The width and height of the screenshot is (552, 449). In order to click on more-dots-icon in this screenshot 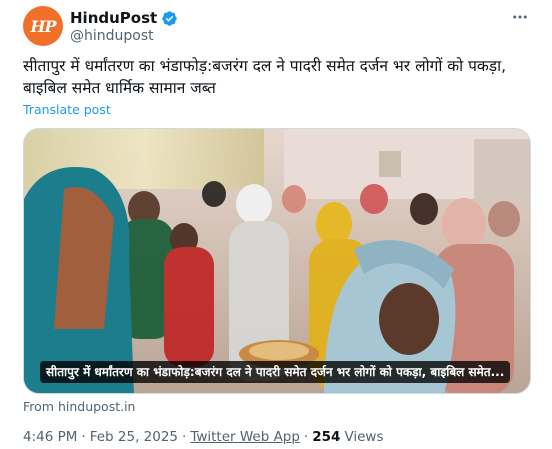, I will do `click(520, 17)`.